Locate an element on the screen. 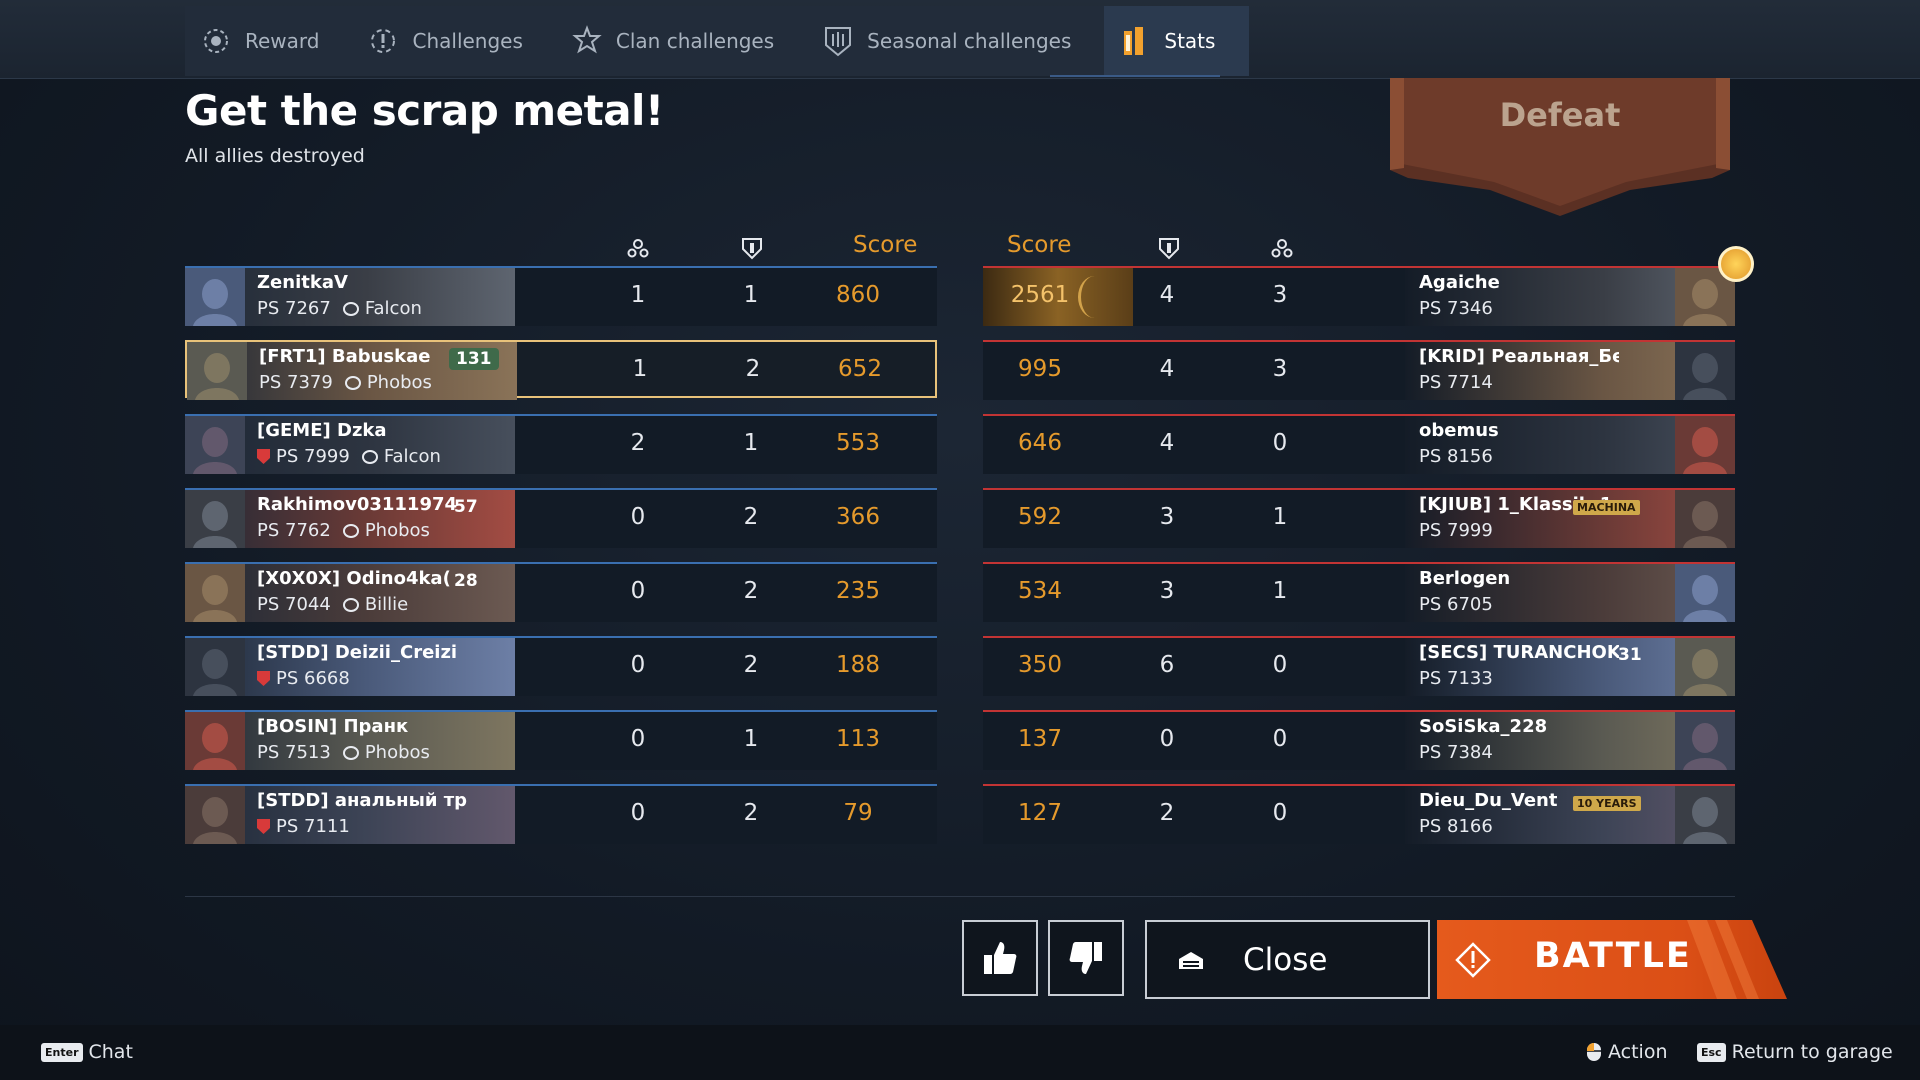  action-hint: Action is located at coordinates (1627, 1052).